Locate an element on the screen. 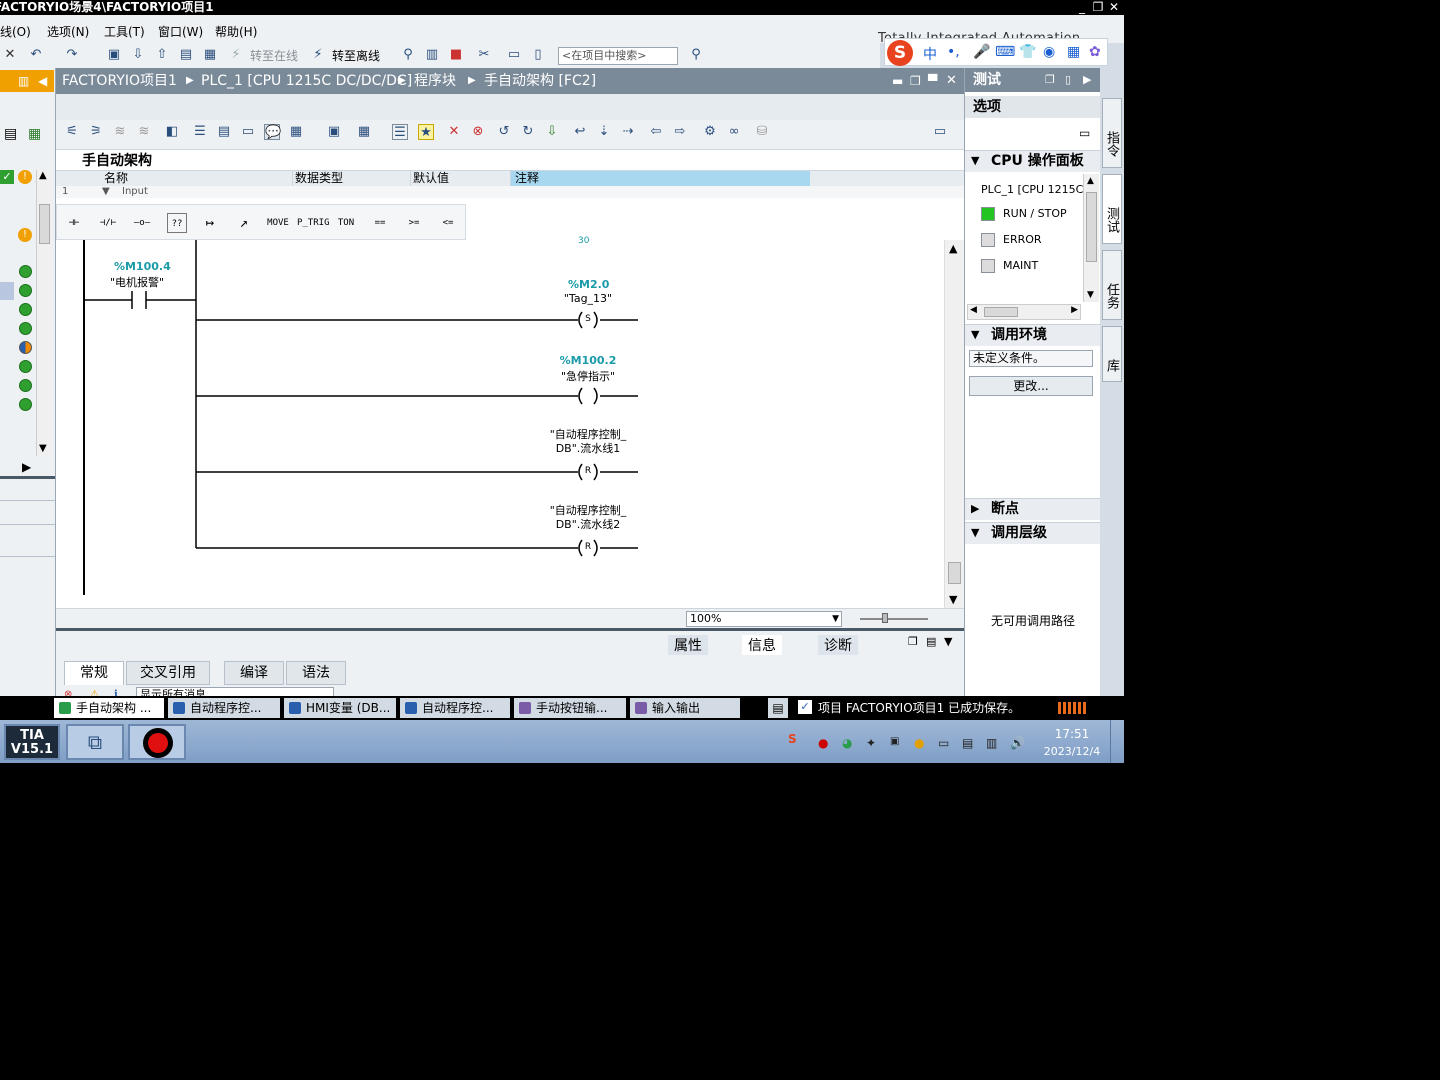  tab-tasks: 任务 is located at coordinates (1112, 285).